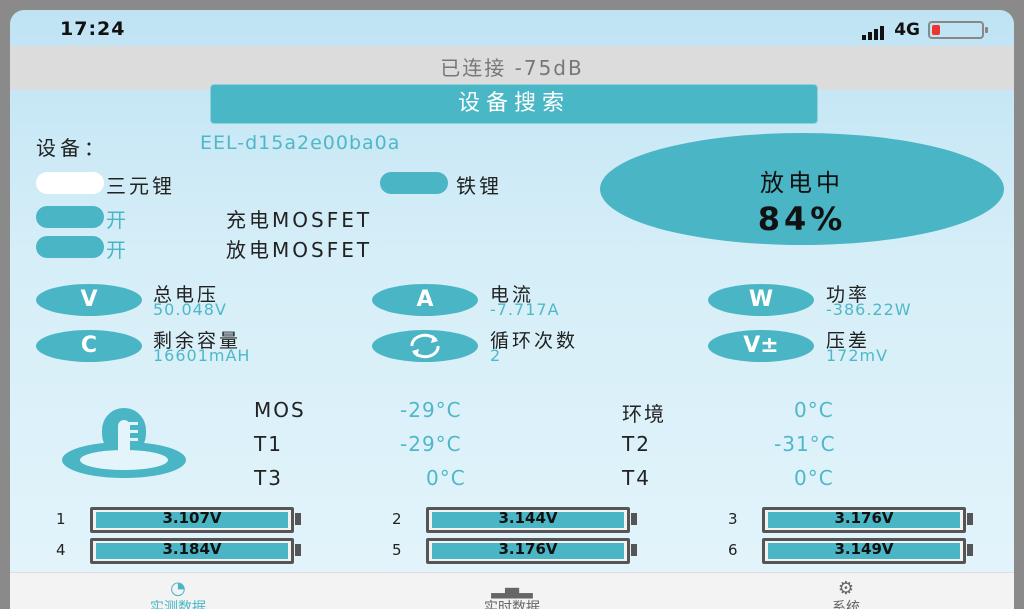 The image size is (1024, 609). What do you see at coordinates (512, 68) in the screenshot?
I see `connection-status: 已连接 -75dB` at bounding box center [512, 68].